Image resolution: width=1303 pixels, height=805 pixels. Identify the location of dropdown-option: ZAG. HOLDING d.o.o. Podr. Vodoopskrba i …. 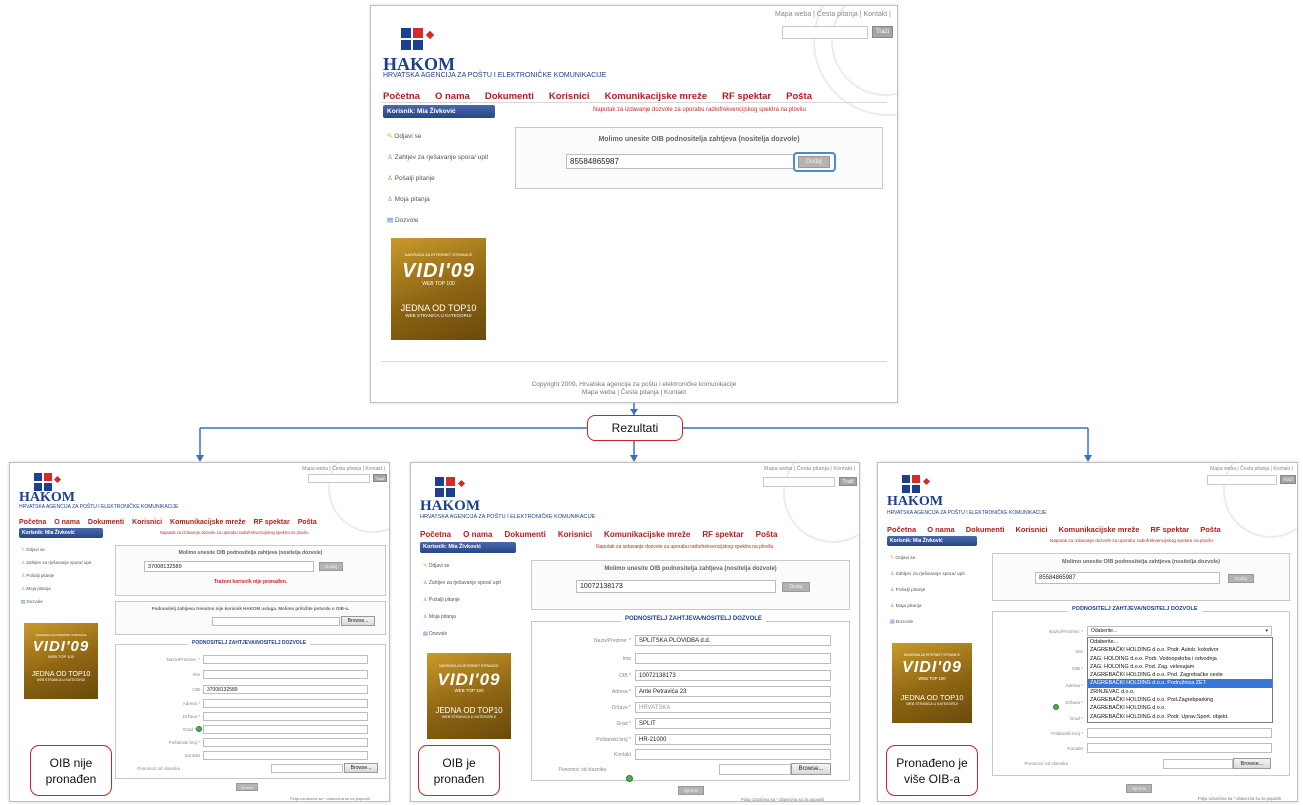
(1180, 659).